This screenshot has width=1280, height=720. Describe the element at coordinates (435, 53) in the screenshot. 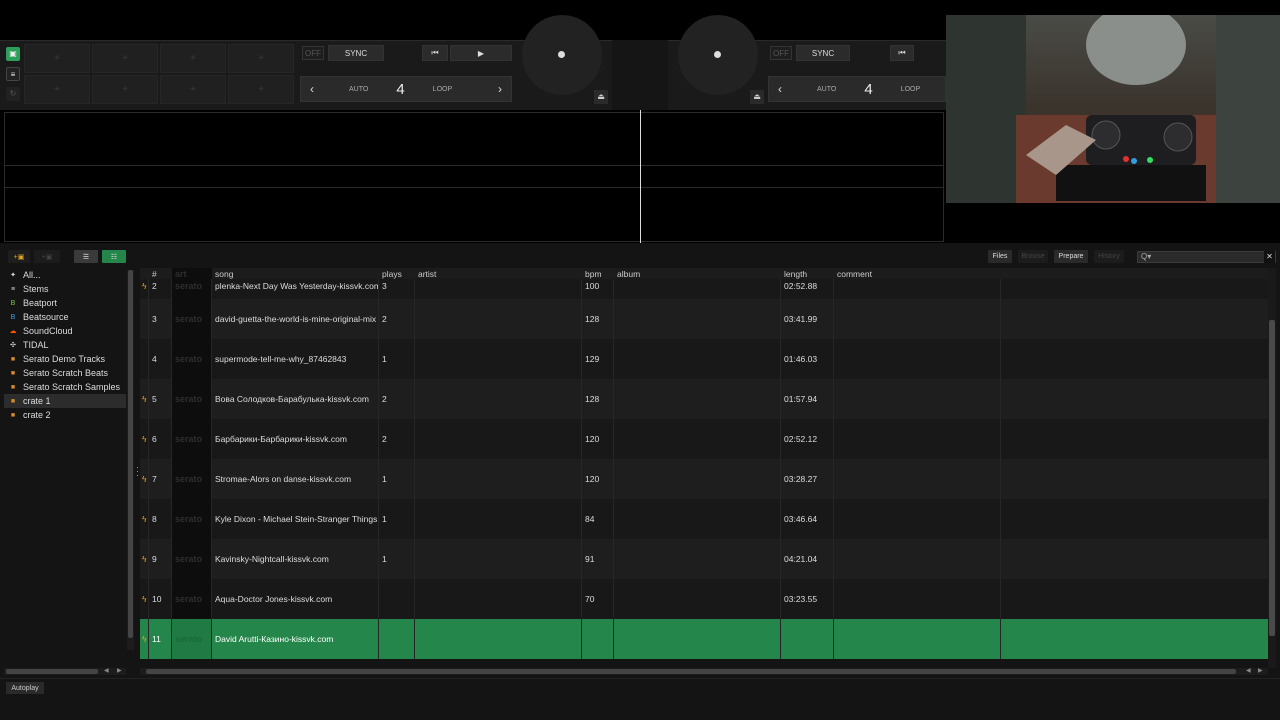

I see `deck-left-cue-button: ⏮` at that location.